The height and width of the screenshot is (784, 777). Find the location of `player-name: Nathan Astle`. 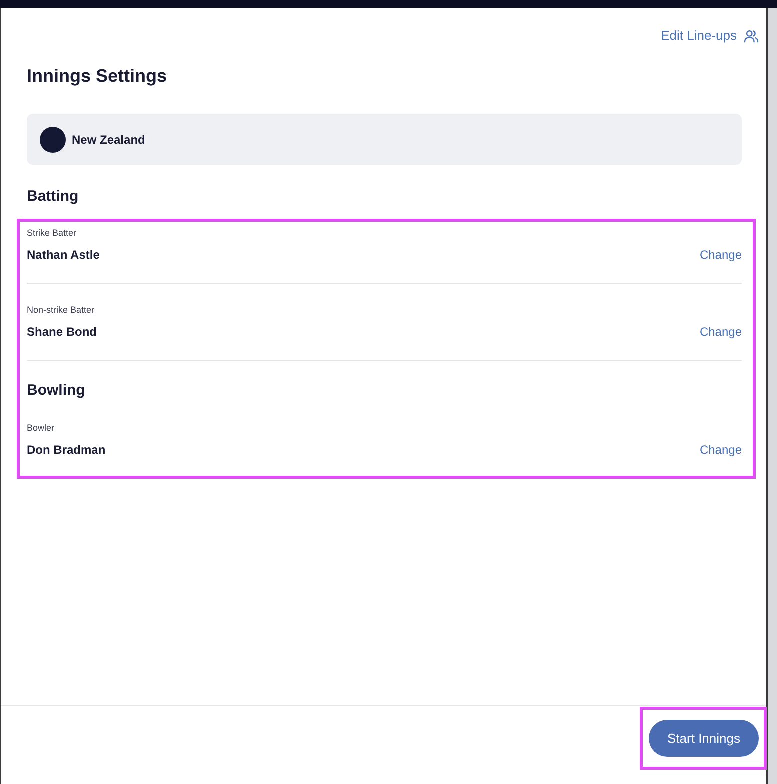

player-name: Nathan Astle is located at coordinates (63, 255).